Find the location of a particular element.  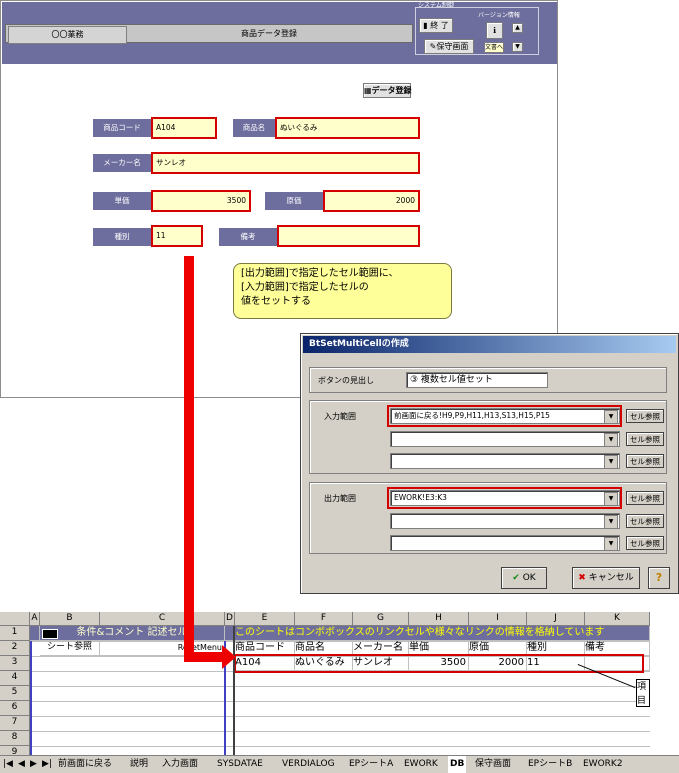

system-control-panel: システム制御 バージョン情報 ▮ 終 了 ✎保守画面 ℹ ▲ 文書へ ▼ is located at coordinates (477, 28).